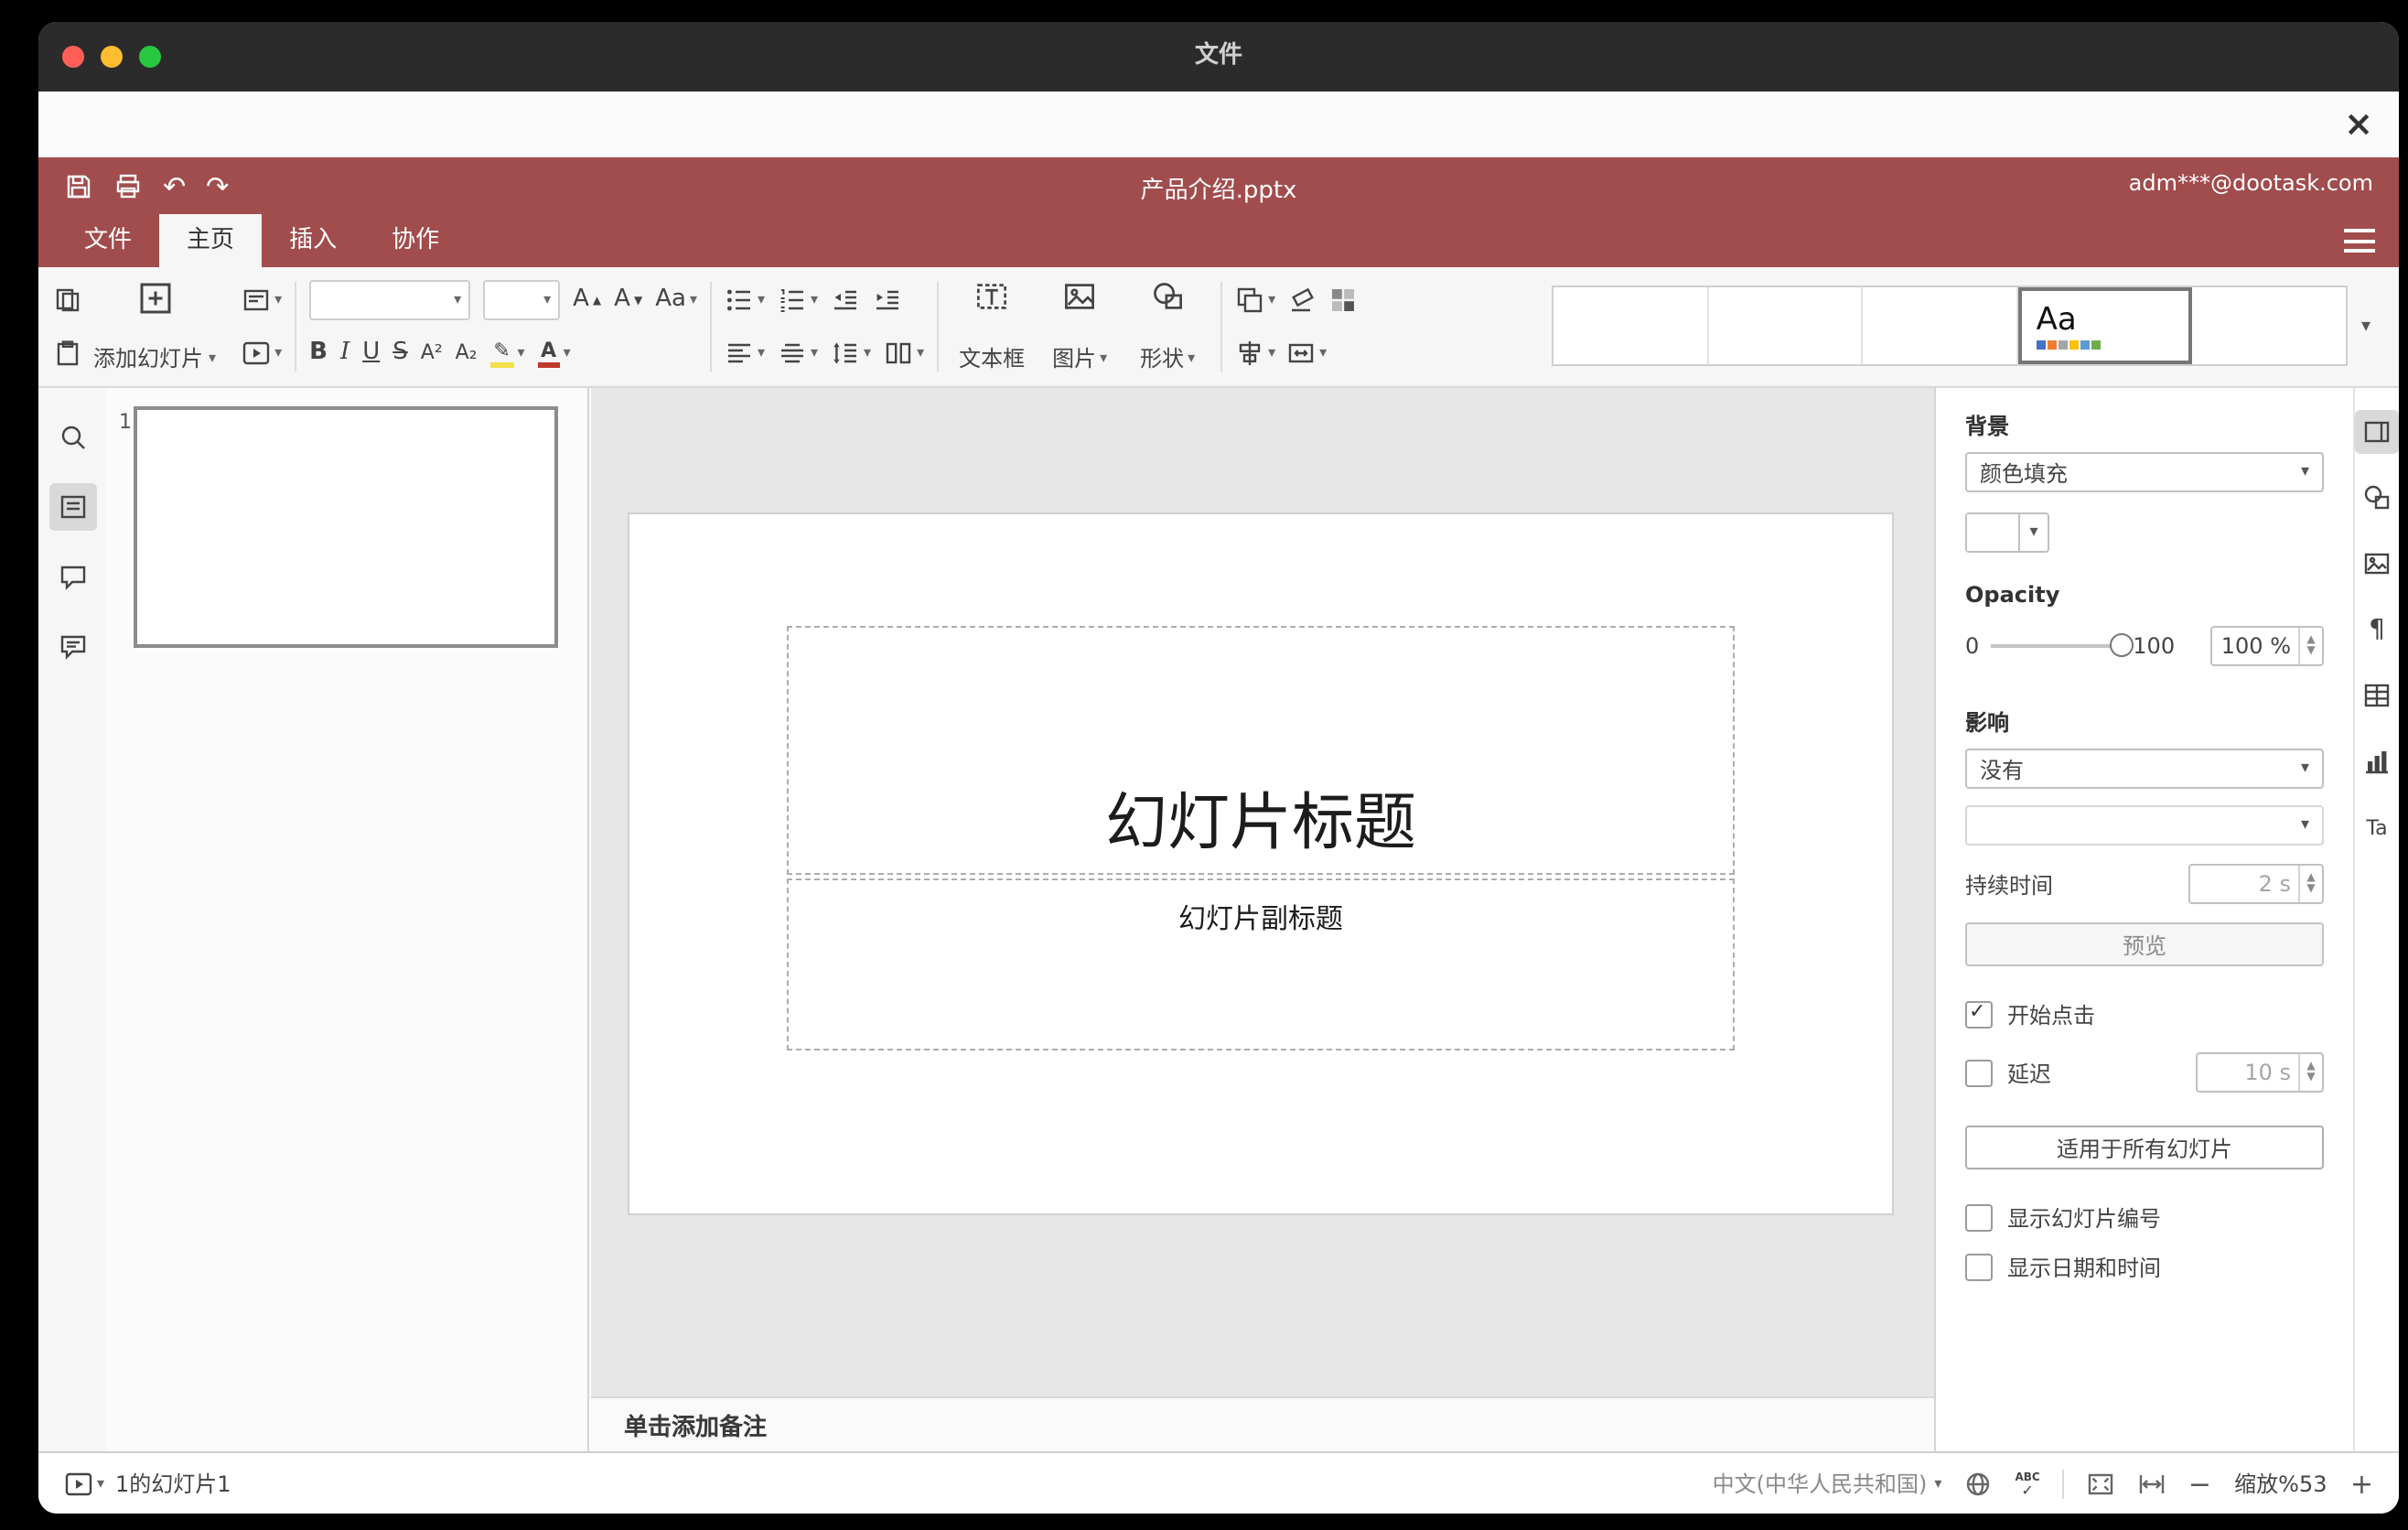 The width and height of the screenshot is (2408, 1530). I want to click on chart-icon, so click(2377, 762).